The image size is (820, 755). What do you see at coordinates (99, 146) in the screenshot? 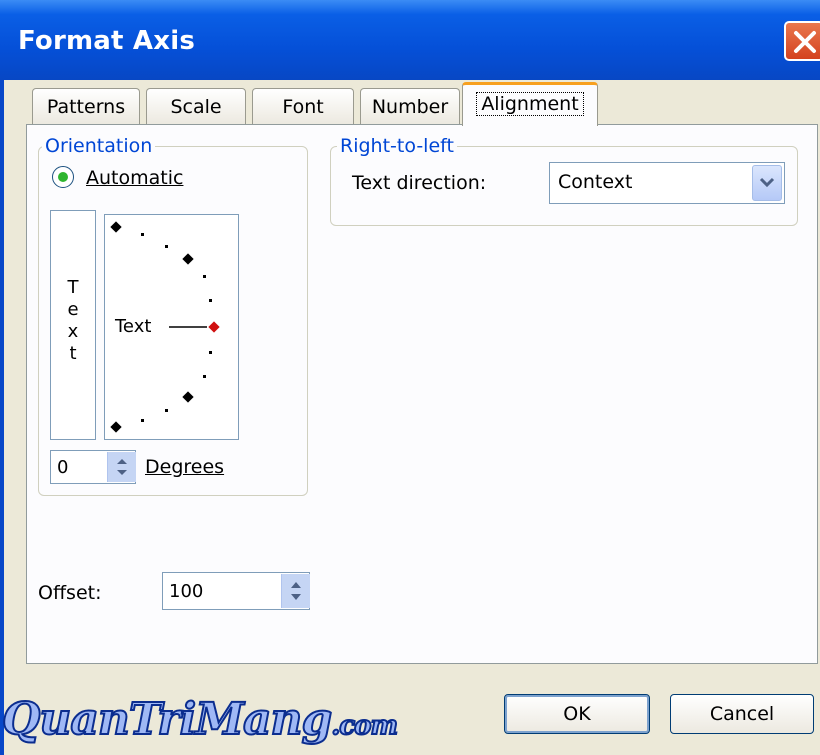
I see `orientation-group-label: Orientation` at bounding box center [99, 146].